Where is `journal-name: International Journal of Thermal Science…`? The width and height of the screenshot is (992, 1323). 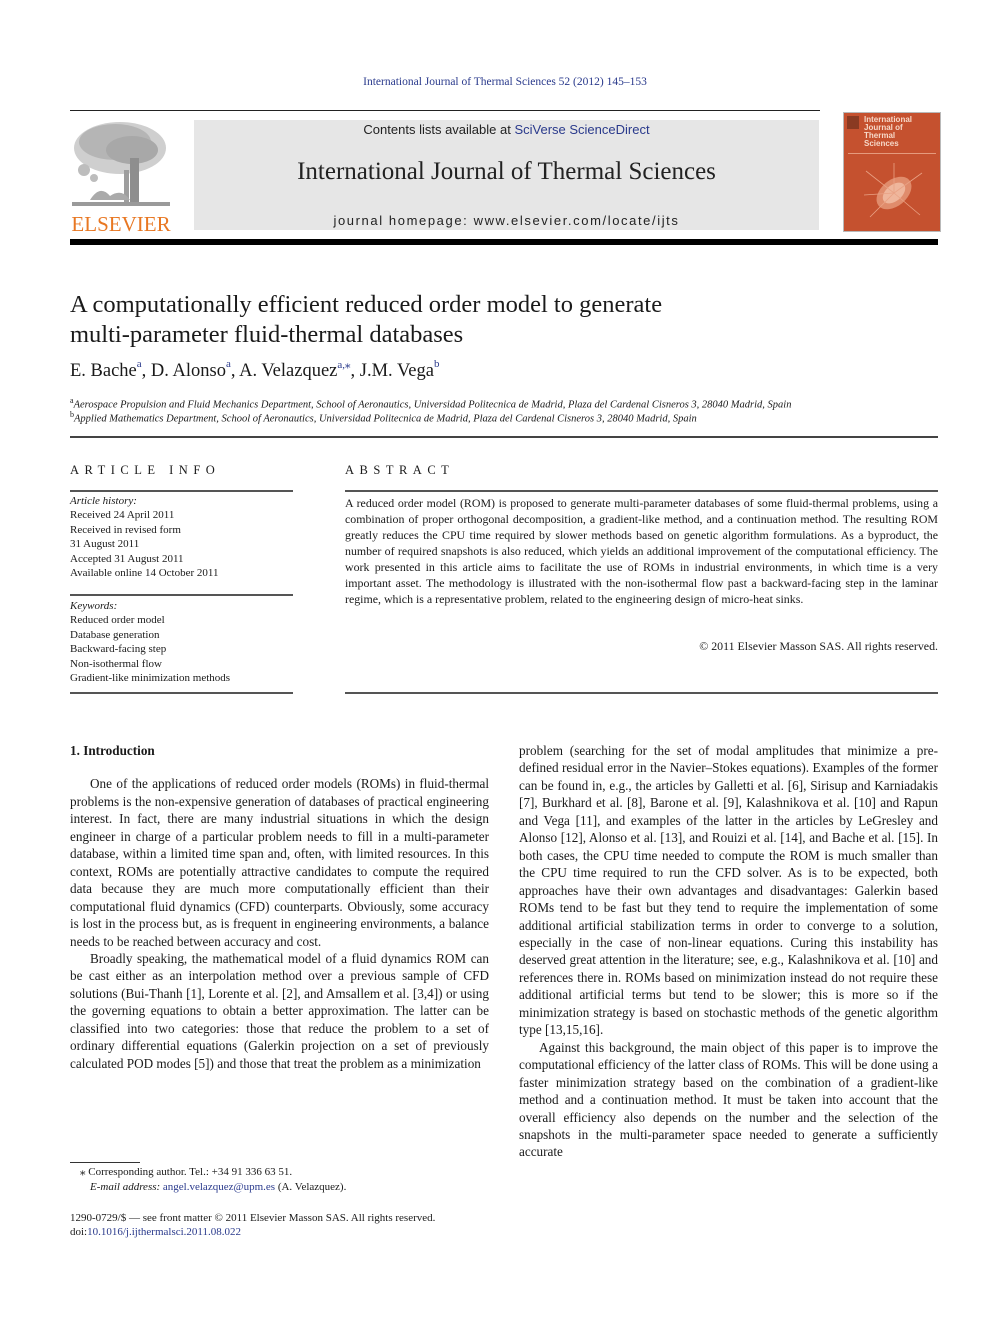 journal-name: International Journal of Thermal Science… is located at coordinates (506, 171).